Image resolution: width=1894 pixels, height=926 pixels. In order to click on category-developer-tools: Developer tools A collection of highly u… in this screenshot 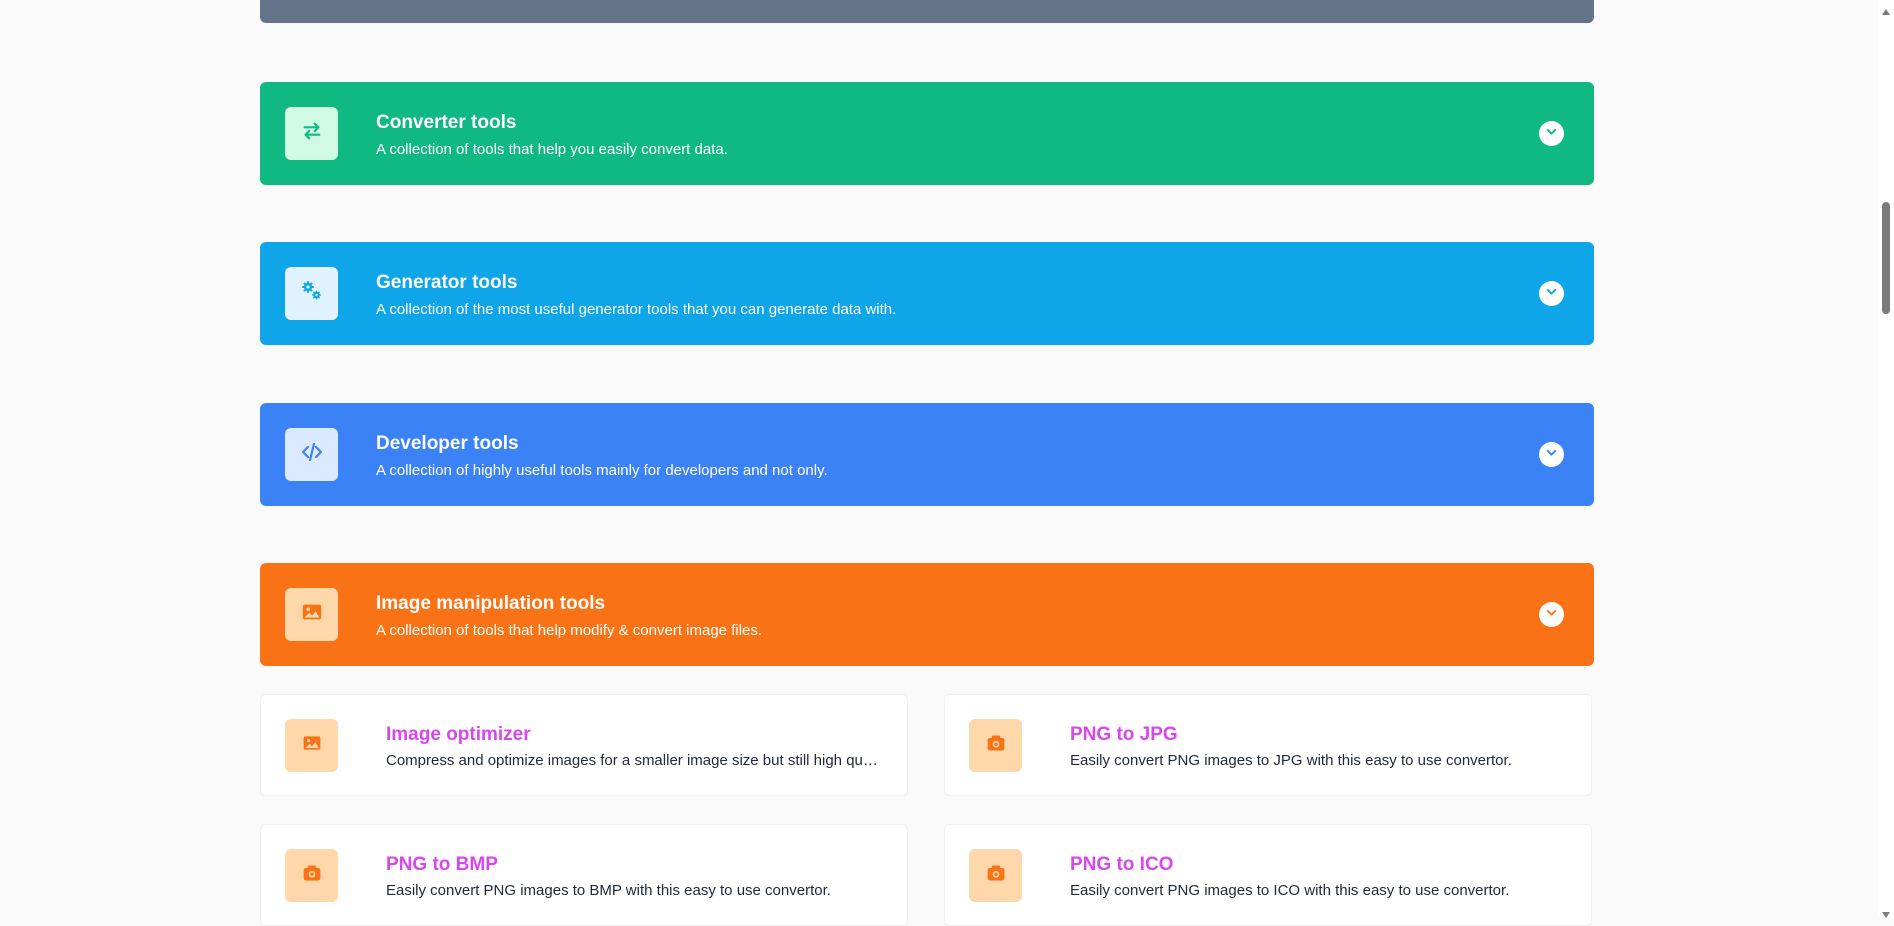, I will do `click(927, 454)`.